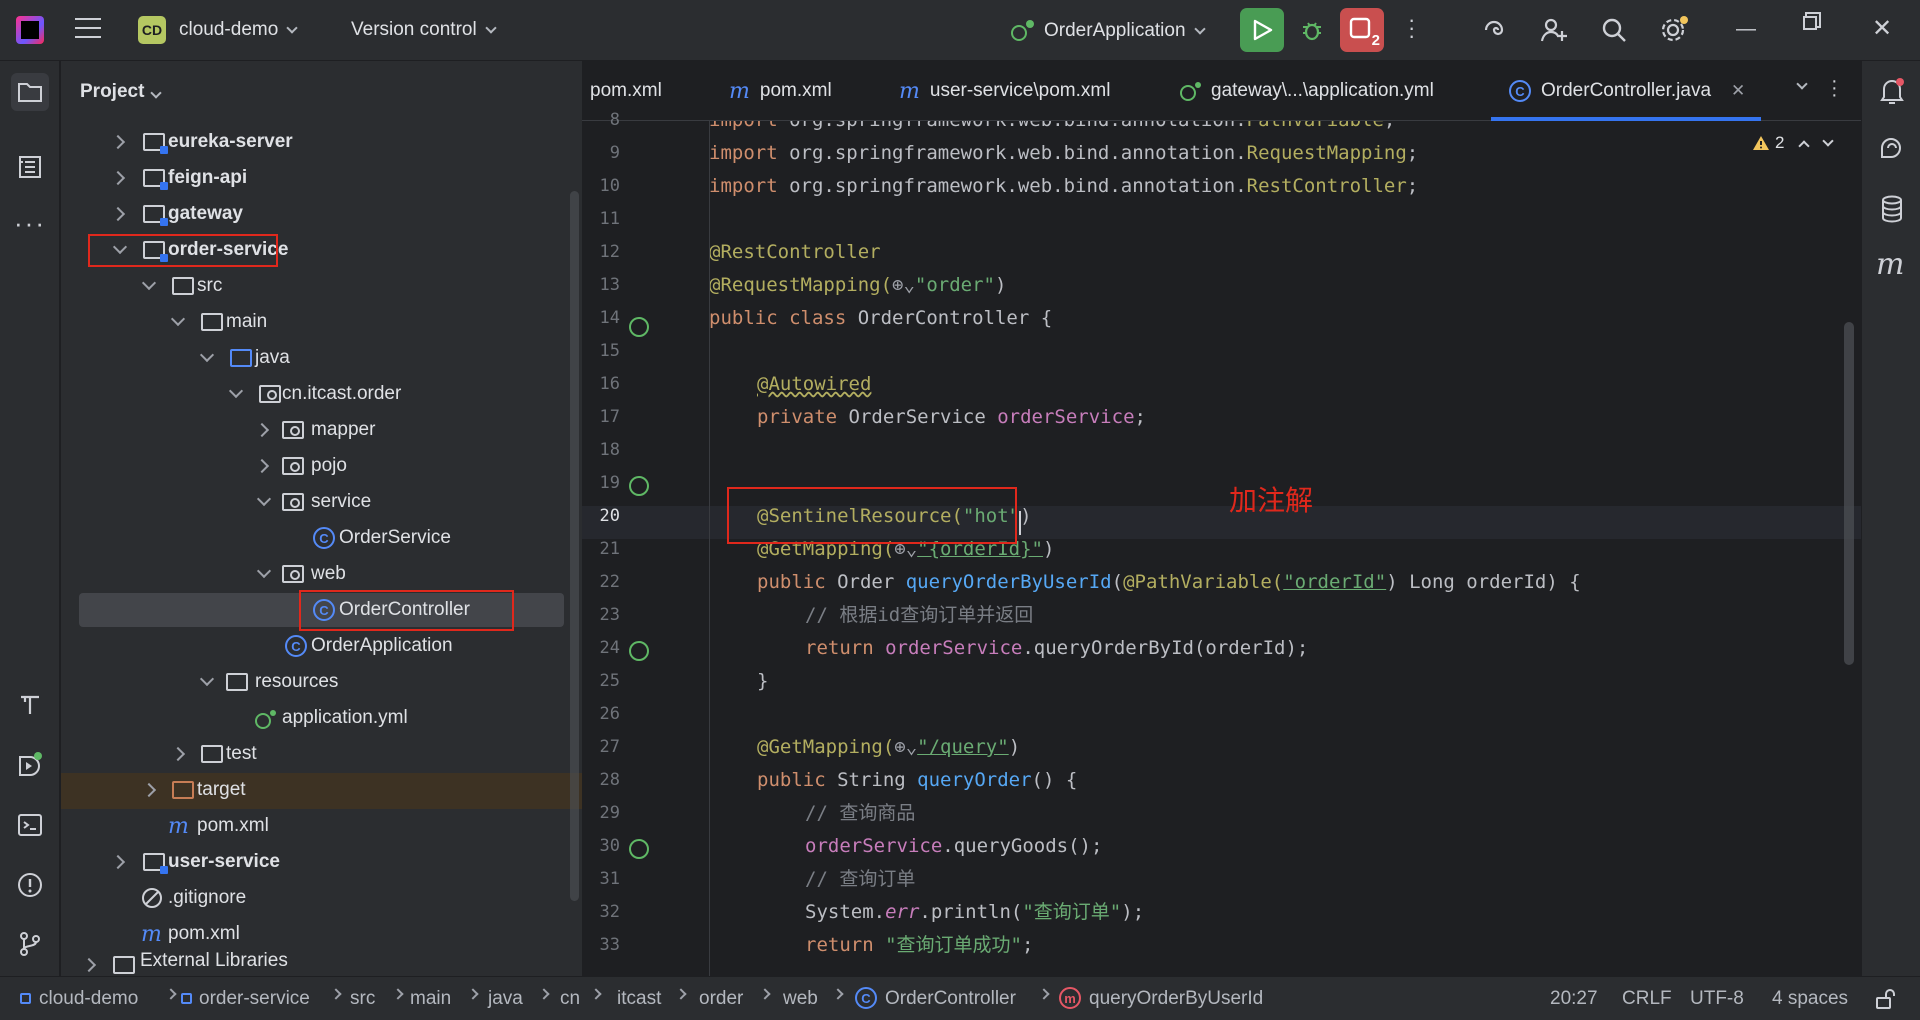  I want to click on maven-icon: m, so click(1890, 264).